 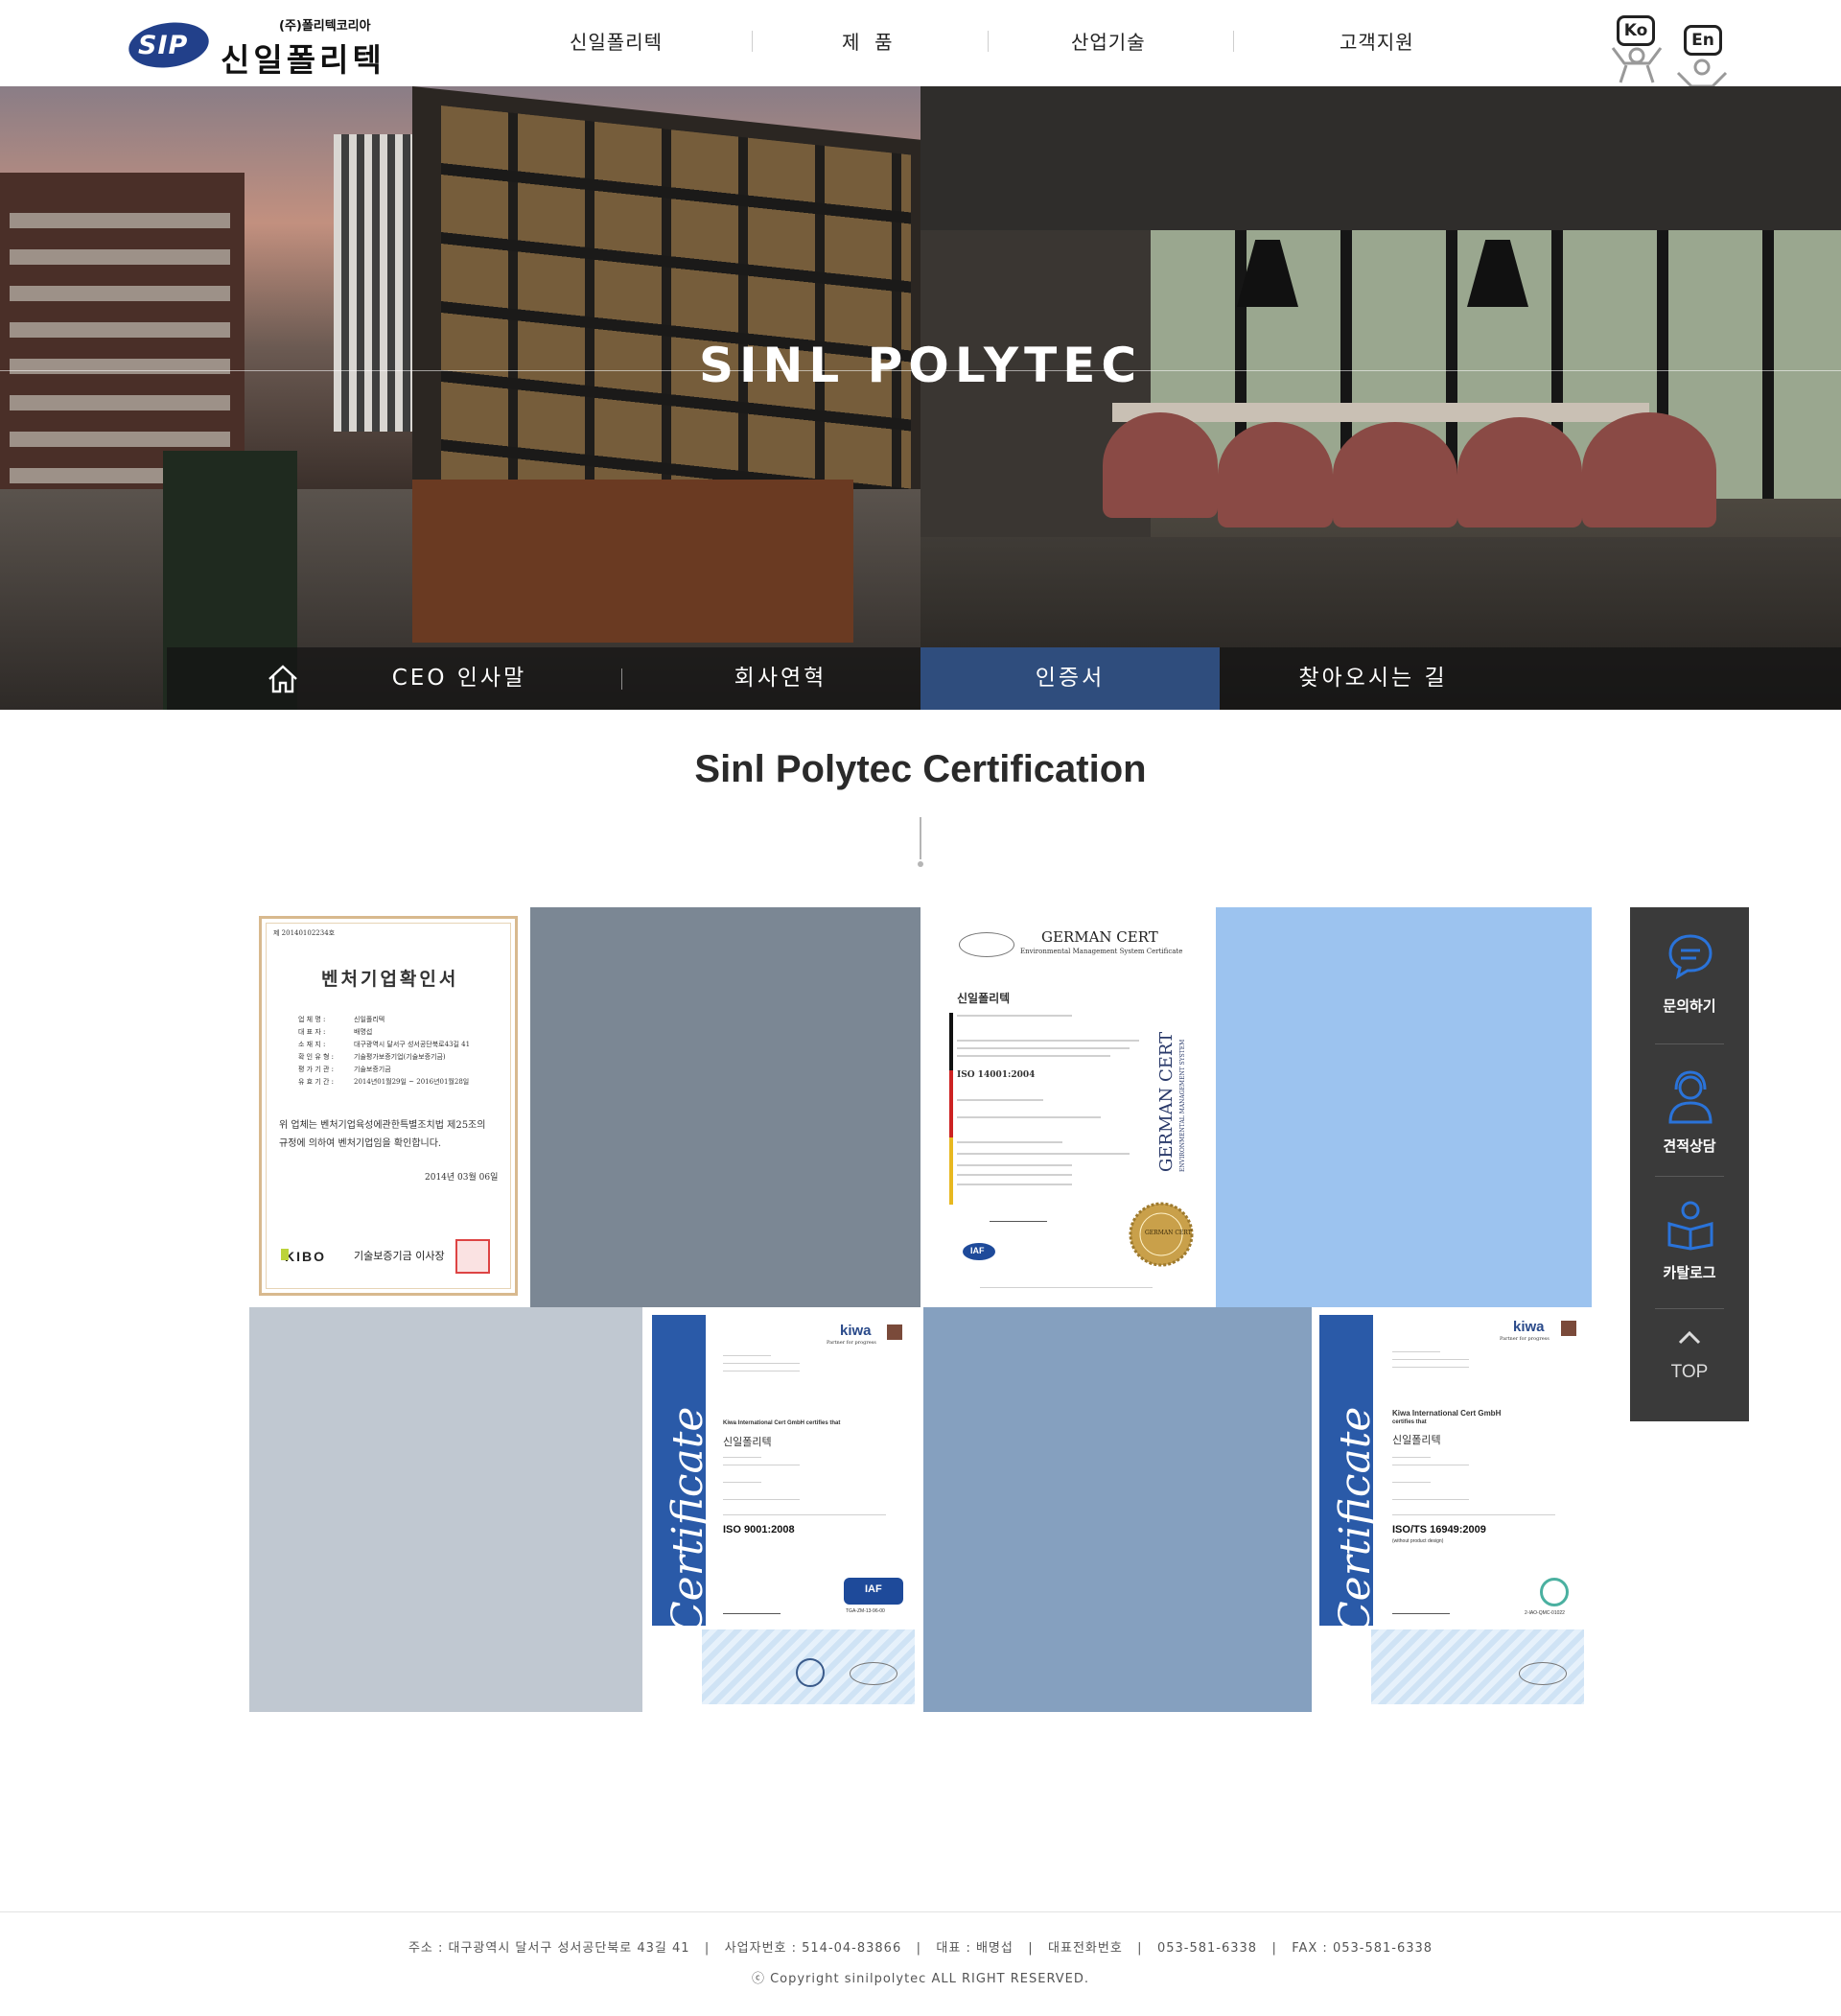 What do you see at coordinates (1545, 1613) in the screenshot?
I see `cert-code: 2-IAO-QMC-01022` at bounding box center [1545, 1613].